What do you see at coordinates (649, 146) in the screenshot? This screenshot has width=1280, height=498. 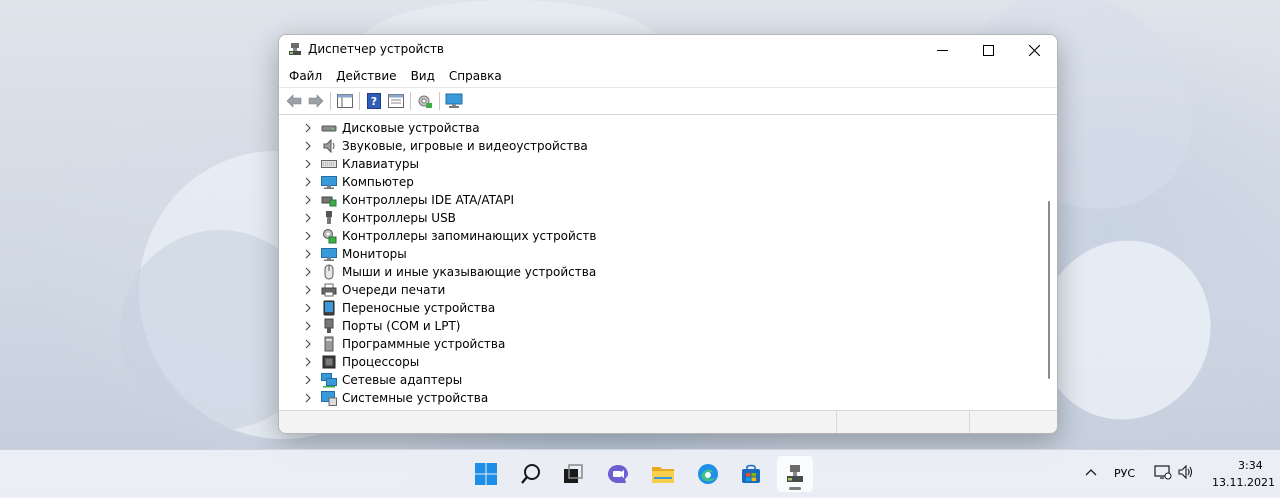 I see `tree-item-sound-video-game: Звуковые, игровые и видеоустройства` at bounding box center [649, 146].